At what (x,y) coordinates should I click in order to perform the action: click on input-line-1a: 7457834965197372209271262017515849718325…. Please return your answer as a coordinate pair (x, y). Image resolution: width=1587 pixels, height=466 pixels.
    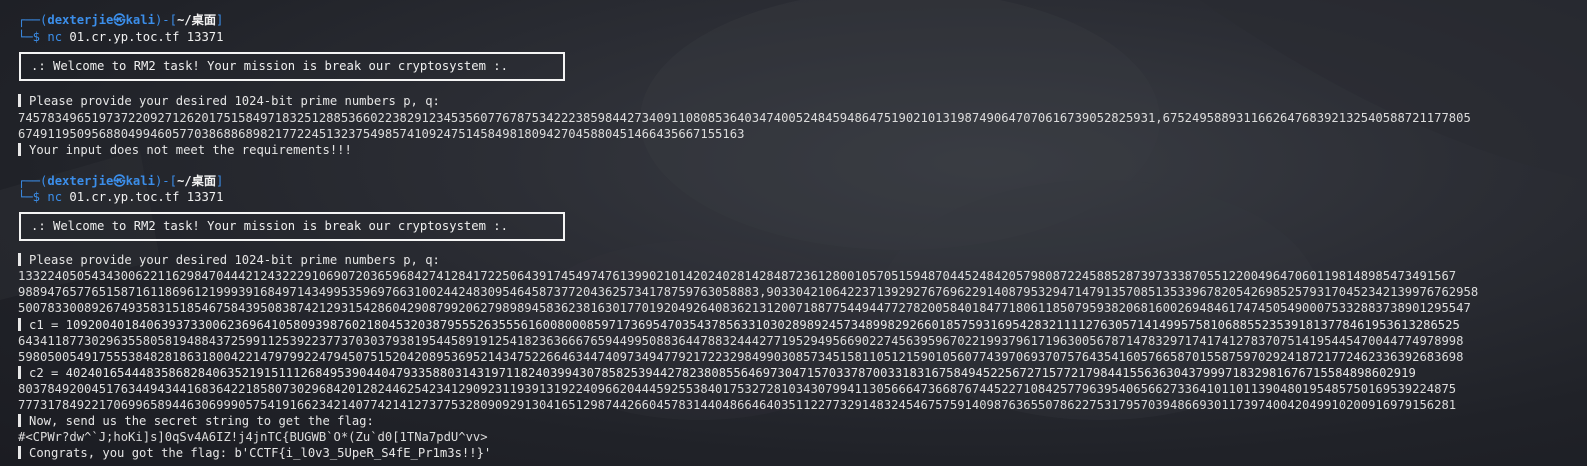
    Looking at the image, I should click on (744, 118).